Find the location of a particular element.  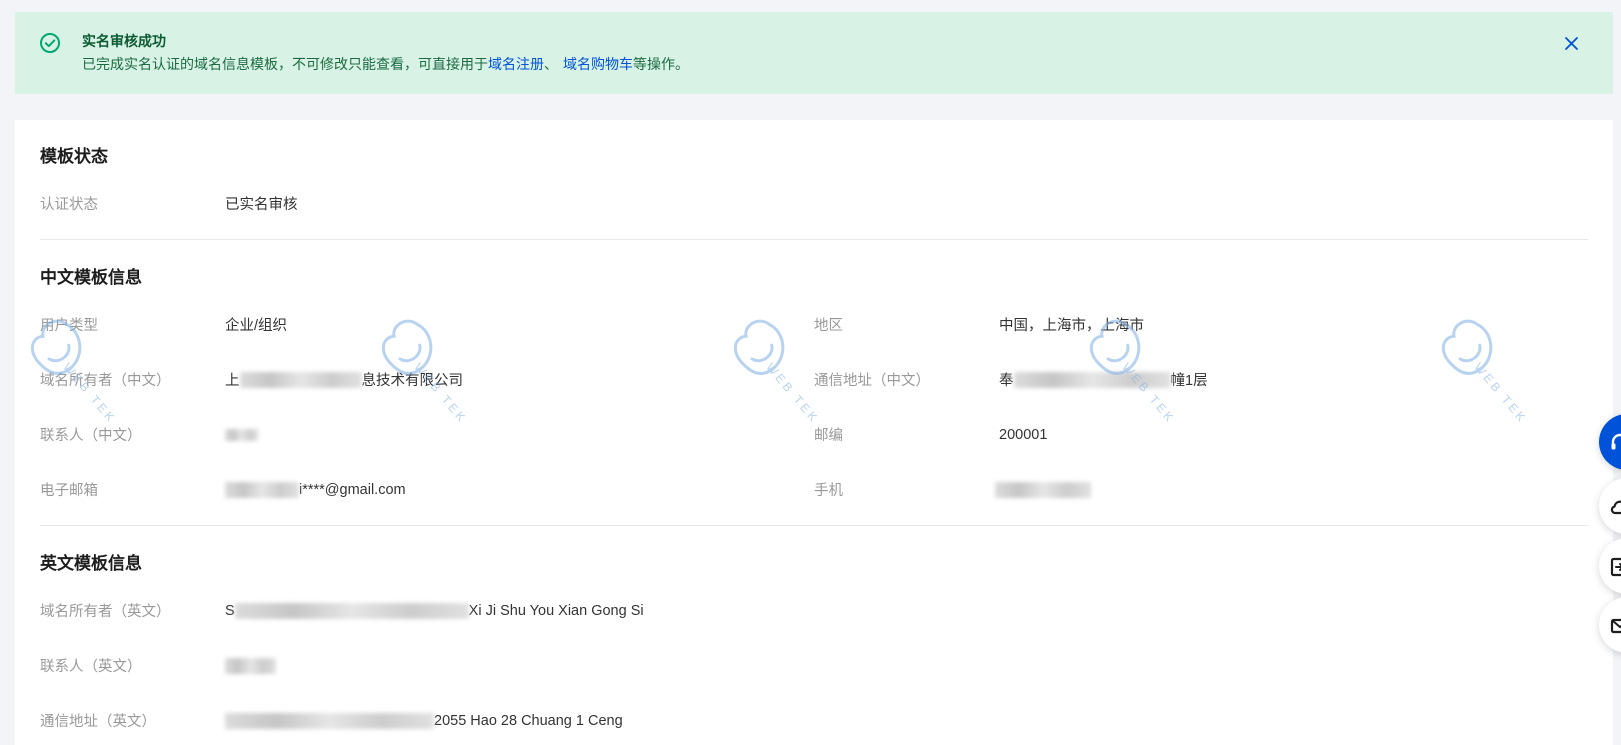

owner-cn-field: 域名所有者（中文） 上 息技术有限公司 is located at coordinates (427, 379).